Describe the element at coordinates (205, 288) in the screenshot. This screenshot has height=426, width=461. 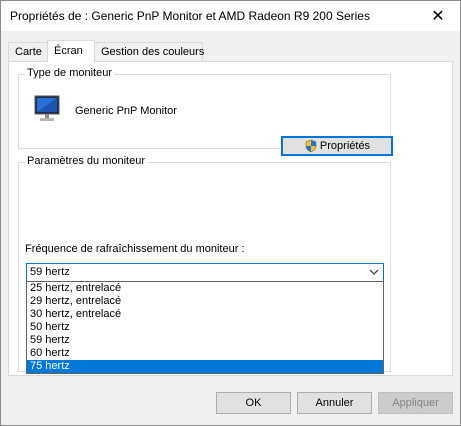
I see `refresh-option-25i: 25 hertz, entrelacé` at that location.